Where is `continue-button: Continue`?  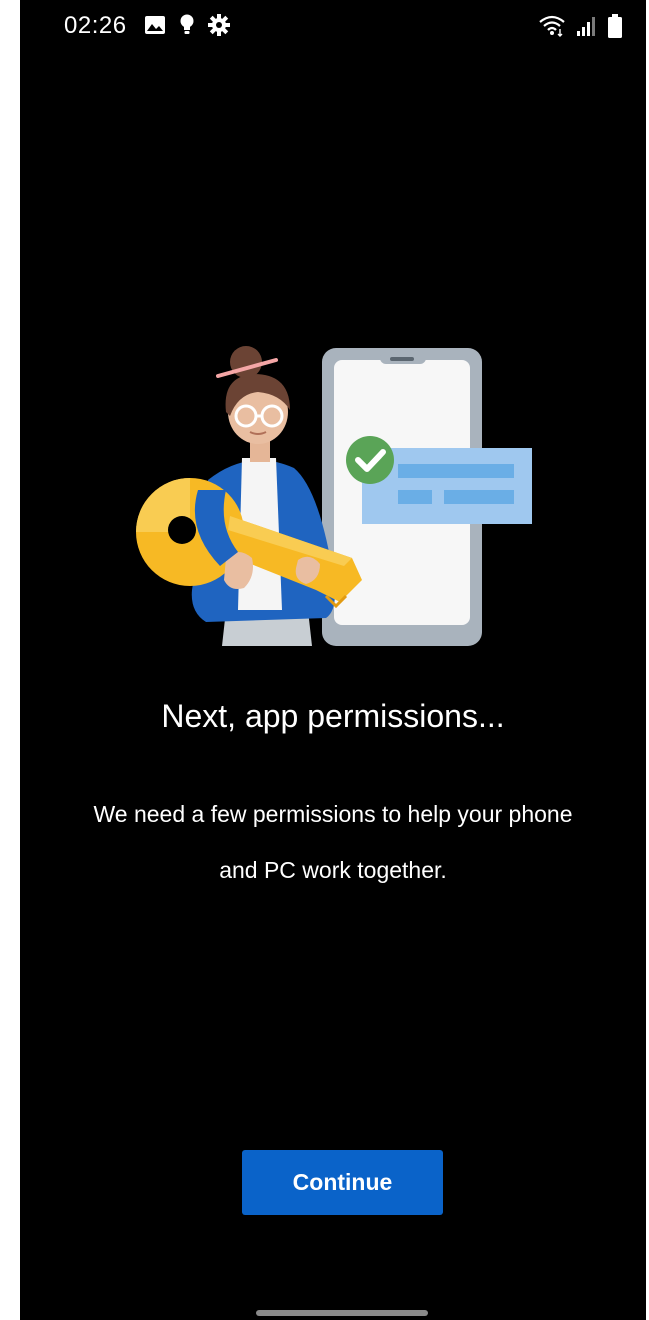
continue-button: Continue is located at coordinates (342, 1182).